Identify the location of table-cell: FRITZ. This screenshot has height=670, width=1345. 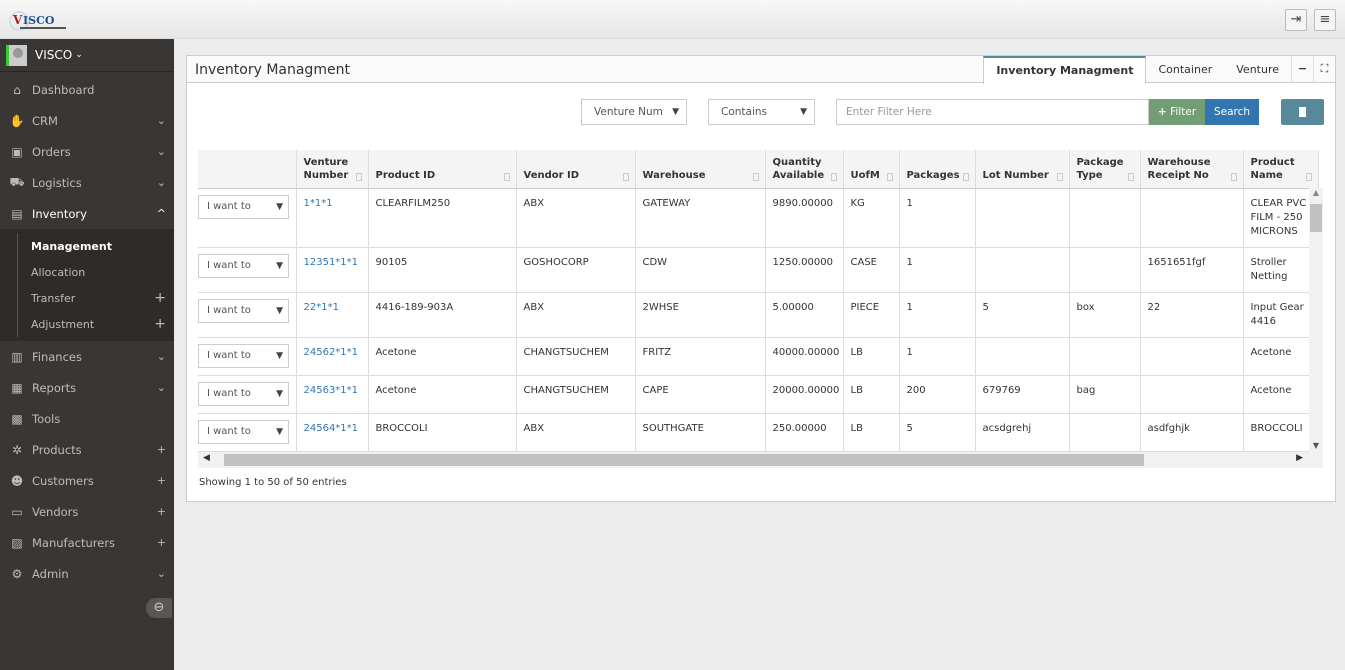
(700, 356).